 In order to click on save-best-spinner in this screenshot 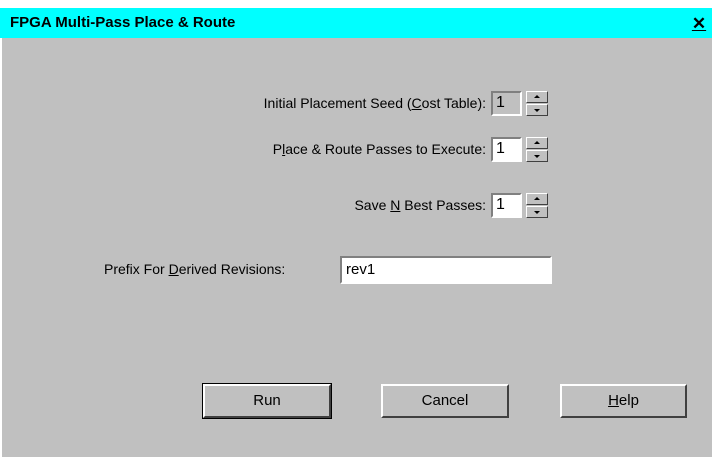, I will do `click(537, 205)`.